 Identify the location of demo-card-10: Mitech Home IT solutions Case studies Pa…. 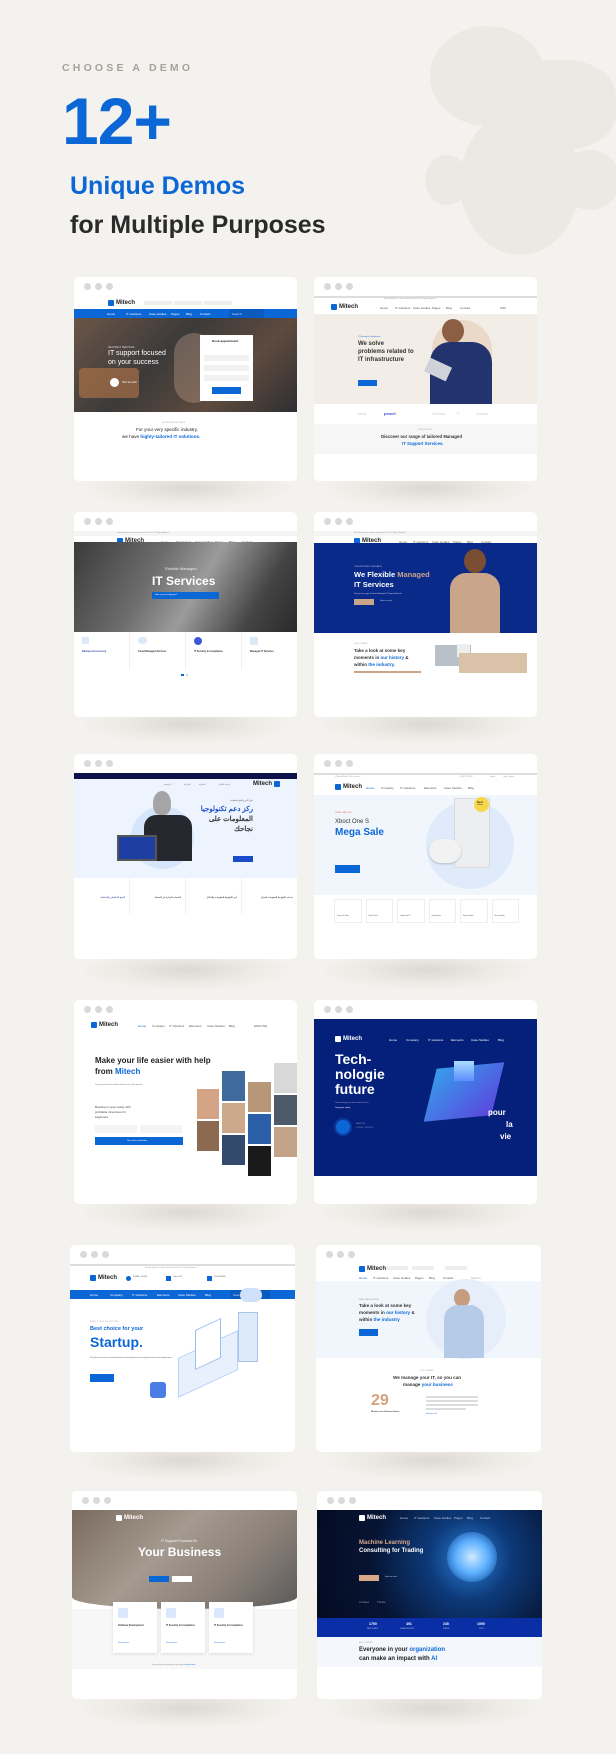
(428, 1348).